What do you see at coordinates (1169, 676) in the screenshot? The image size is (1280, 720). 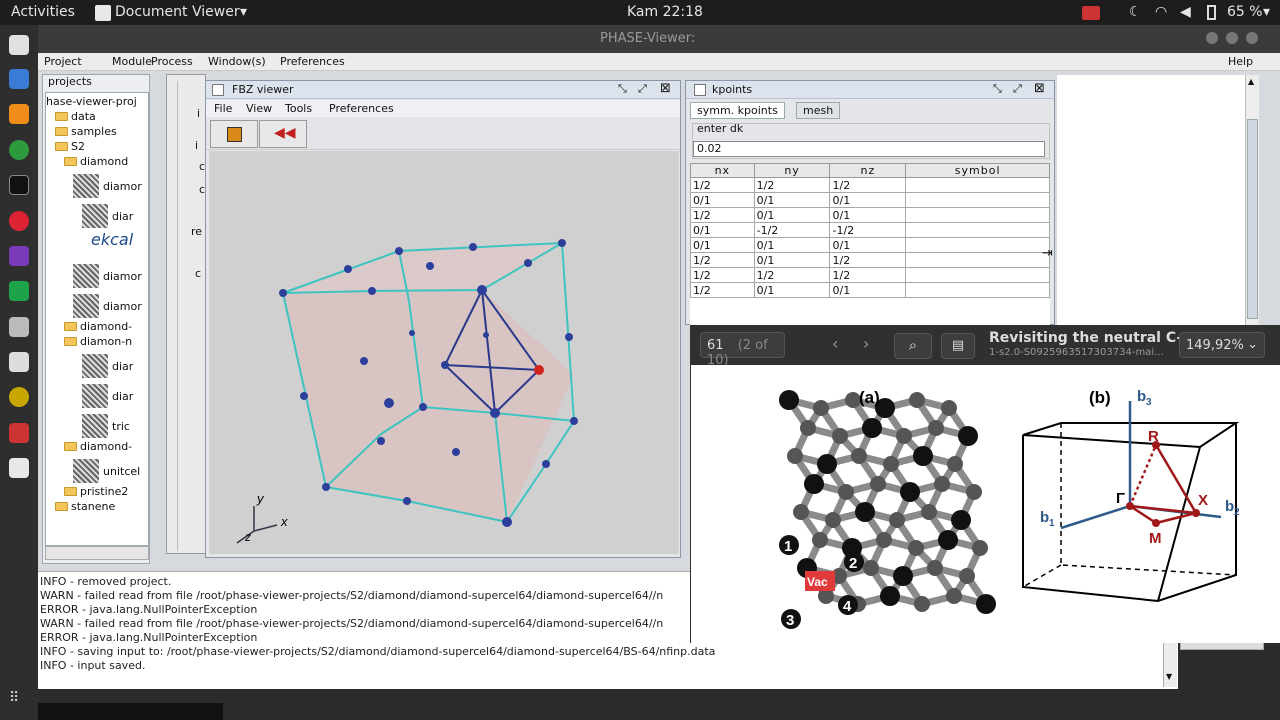 I see `scroll-down-icon: ▼` at bounding box center [1169, 676].